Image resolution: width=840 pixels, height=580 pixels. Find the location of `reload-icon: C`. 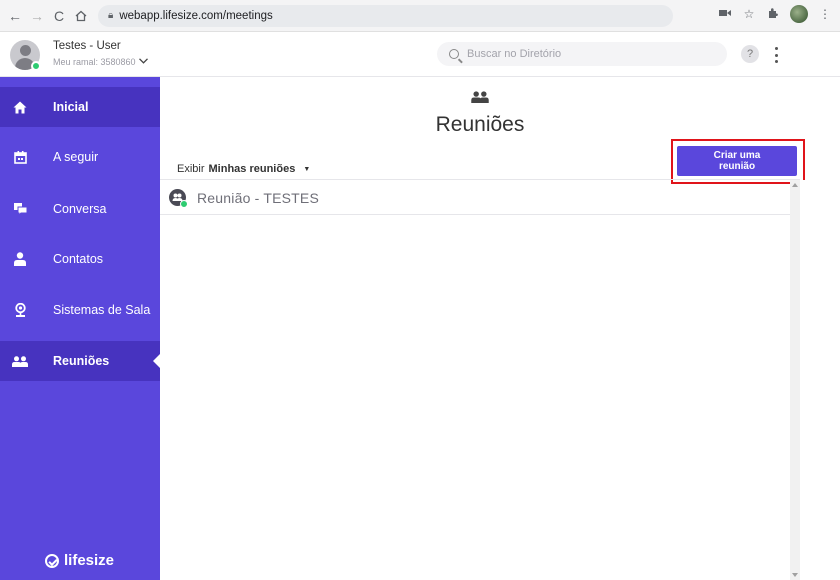

reload-icon: C is located at coordinates (59, 16).